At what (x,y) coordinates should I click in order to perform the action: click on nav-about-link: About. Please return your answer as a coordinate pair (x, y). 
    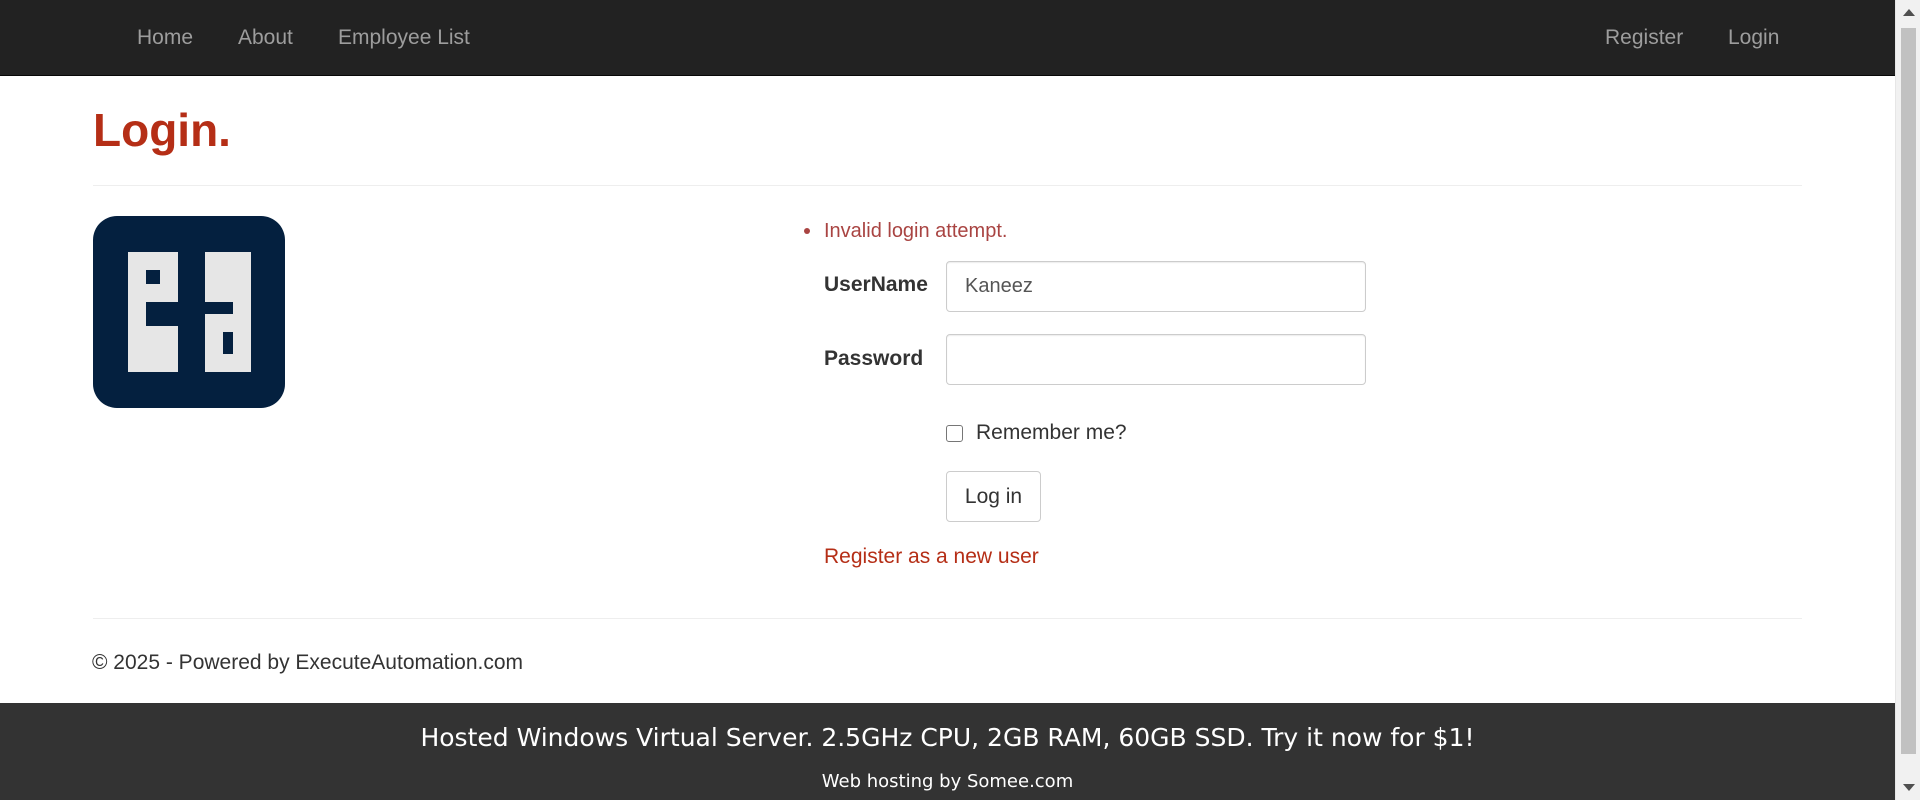
    Looking at the image, I should click on (265, 38).